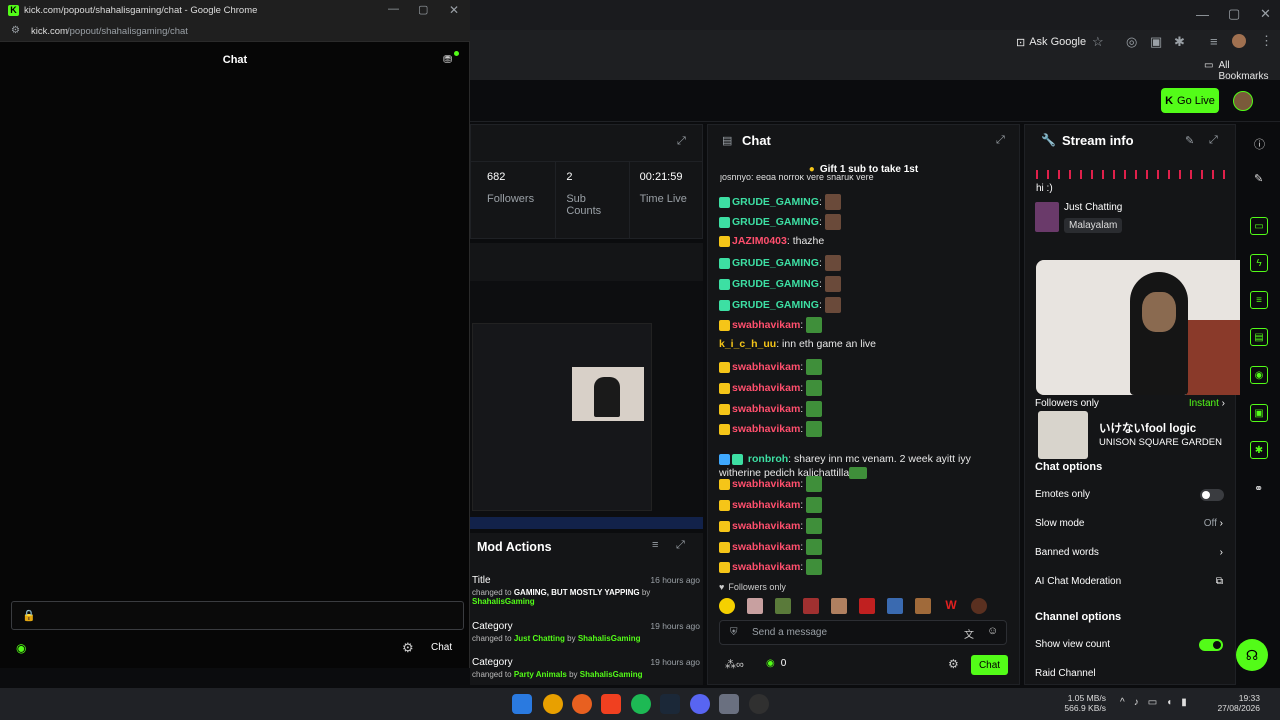 The height and width of the screenshot is (720, 1280). I want to click on rail-chat-icon: ▤, so click(1259, 337).